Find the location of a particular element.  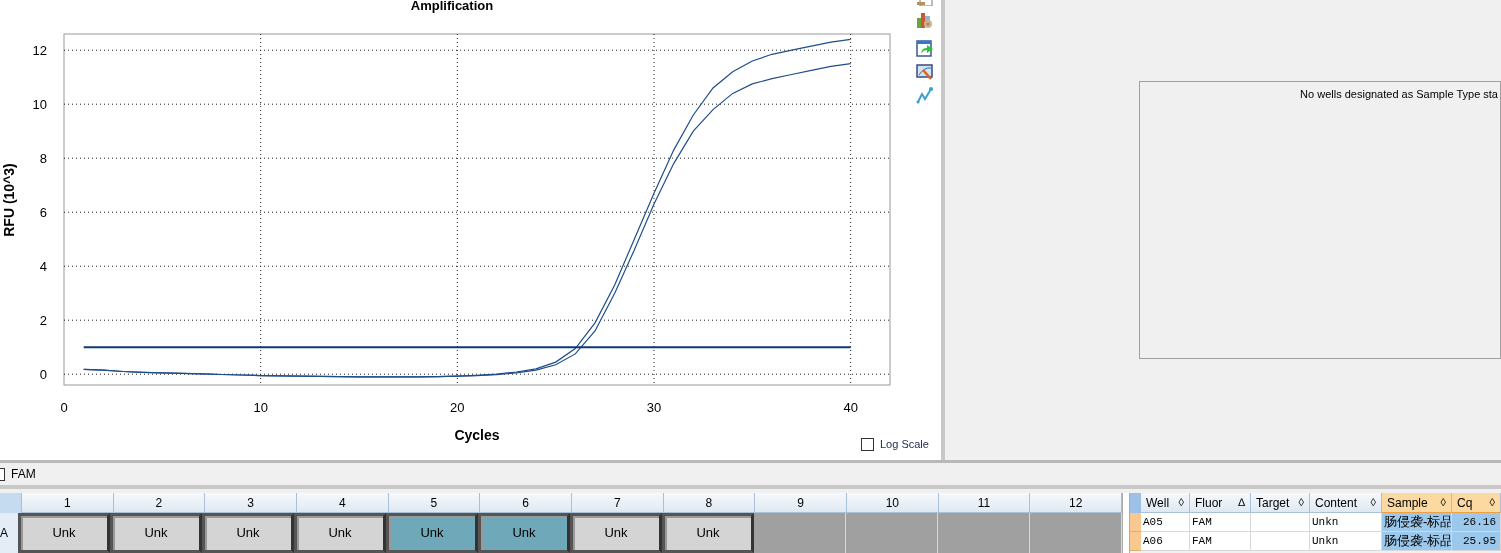

y-tick-label: 2 is located at coordinates (43, 321).